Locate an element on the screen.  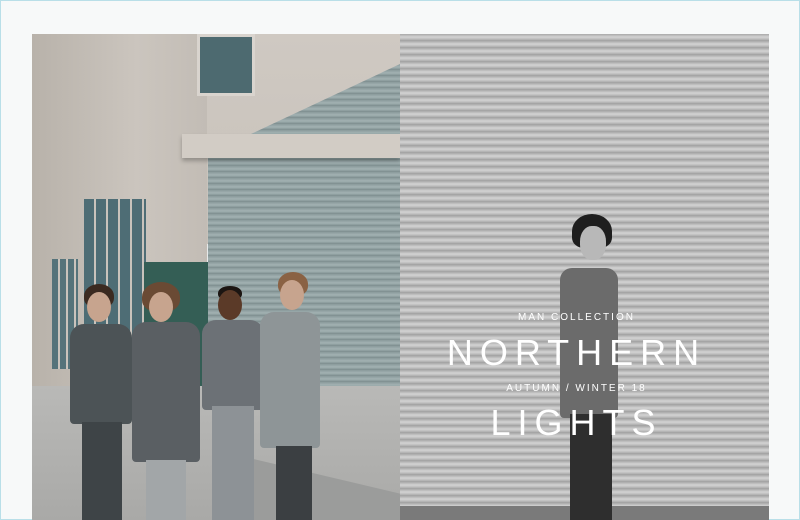
title-lights: LIGHTS is located at coordinates (576, 422).